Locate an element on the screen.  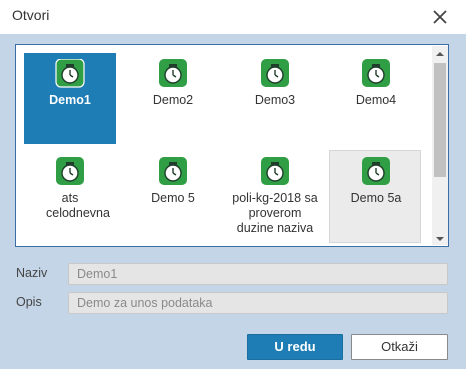
name-field: Demo1 is located at coordinates (258, 274).